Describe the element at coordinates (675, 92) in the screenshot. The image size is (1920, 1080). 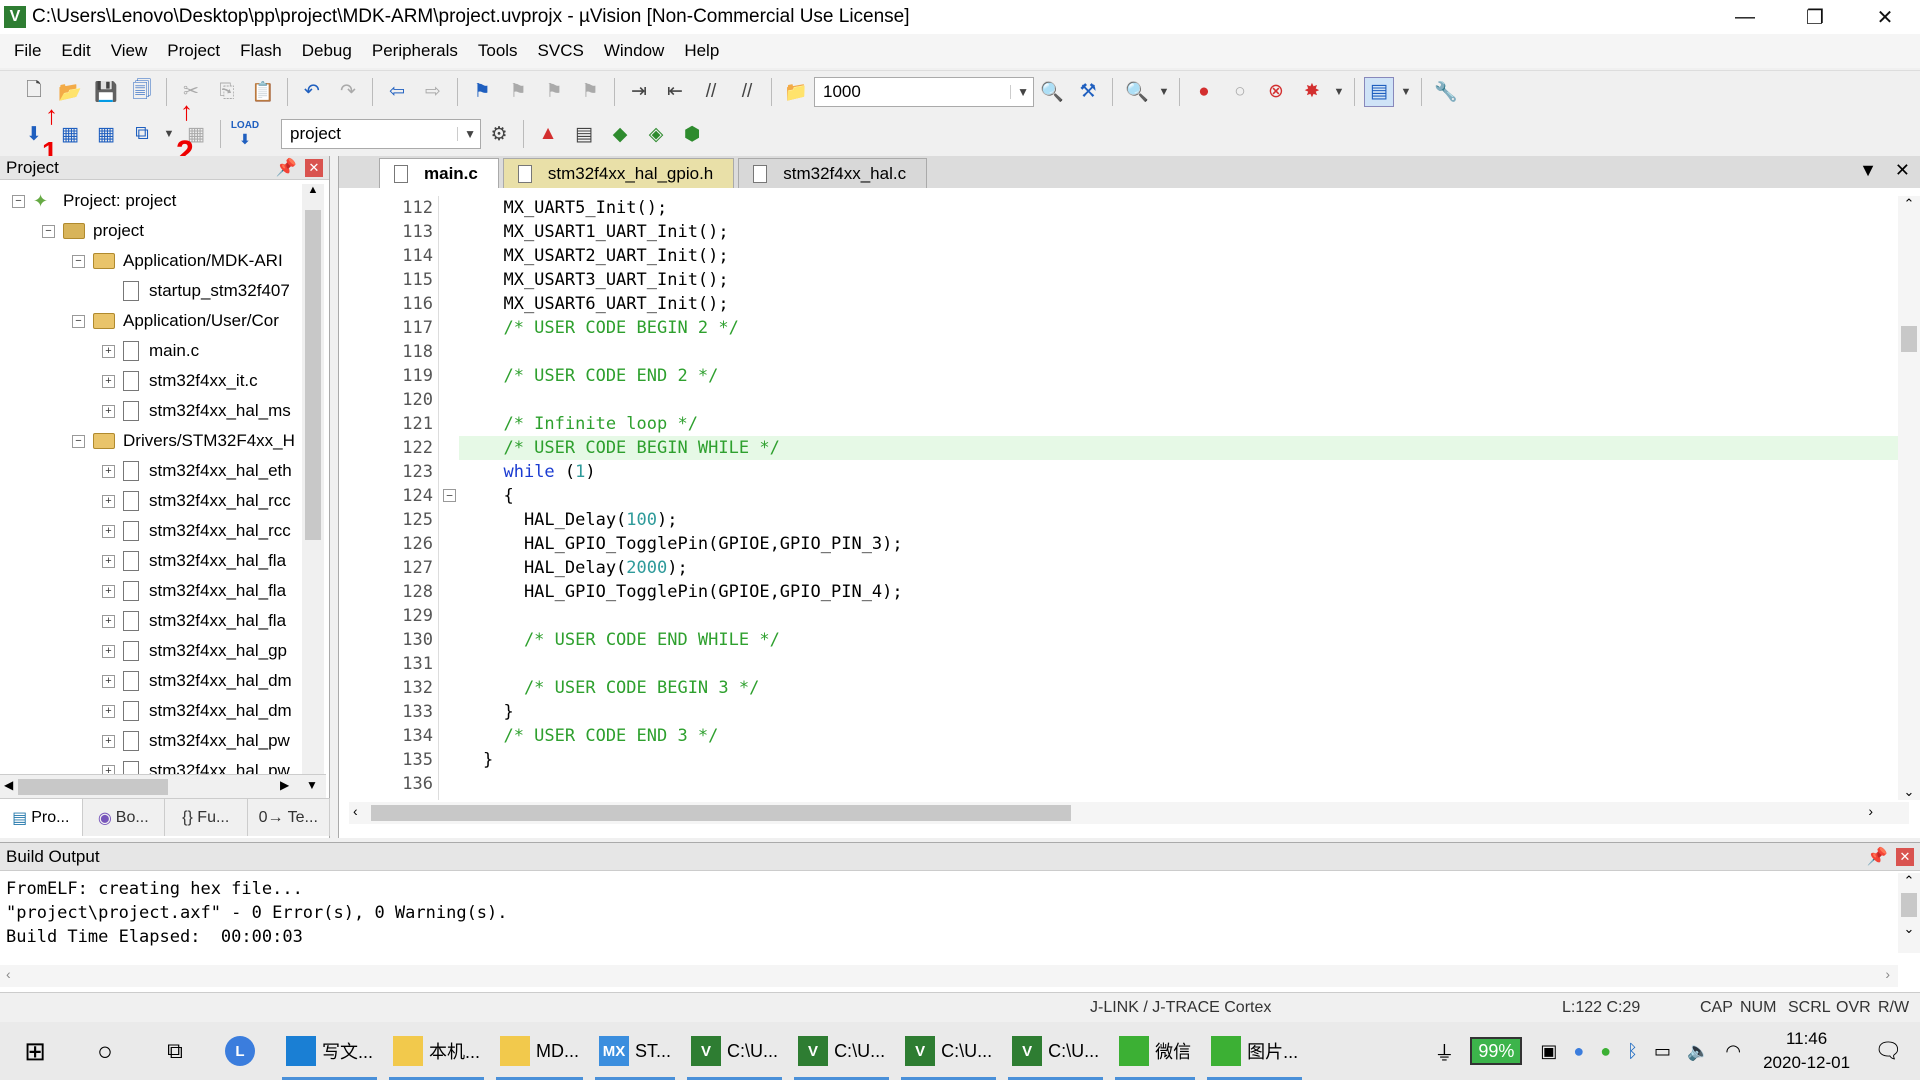
I see `unindent-button: ⇤` at that location.